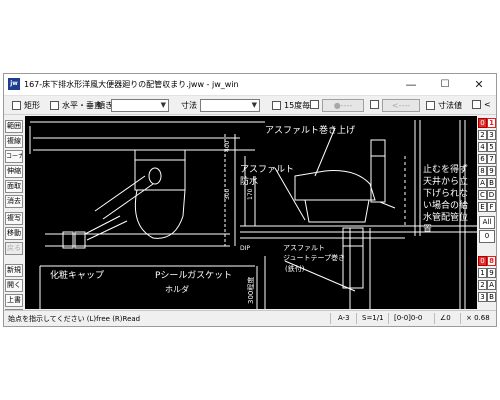  I want to click on layer-top-3: 3, so click(491, 135).